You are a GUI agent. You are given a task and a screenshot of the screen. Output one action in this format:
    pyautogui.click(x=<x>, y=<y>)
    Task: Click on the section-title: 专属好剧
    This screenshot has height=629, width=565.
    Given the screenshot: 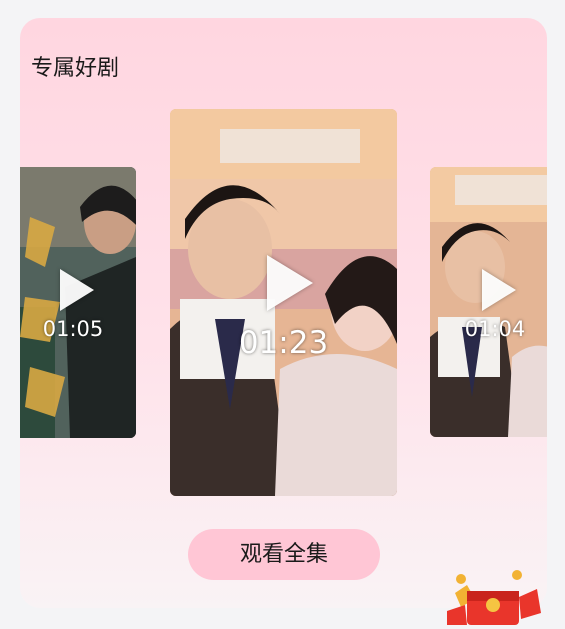 What is the action you would take?
    pyautogui.click(x=75, y=68)
    